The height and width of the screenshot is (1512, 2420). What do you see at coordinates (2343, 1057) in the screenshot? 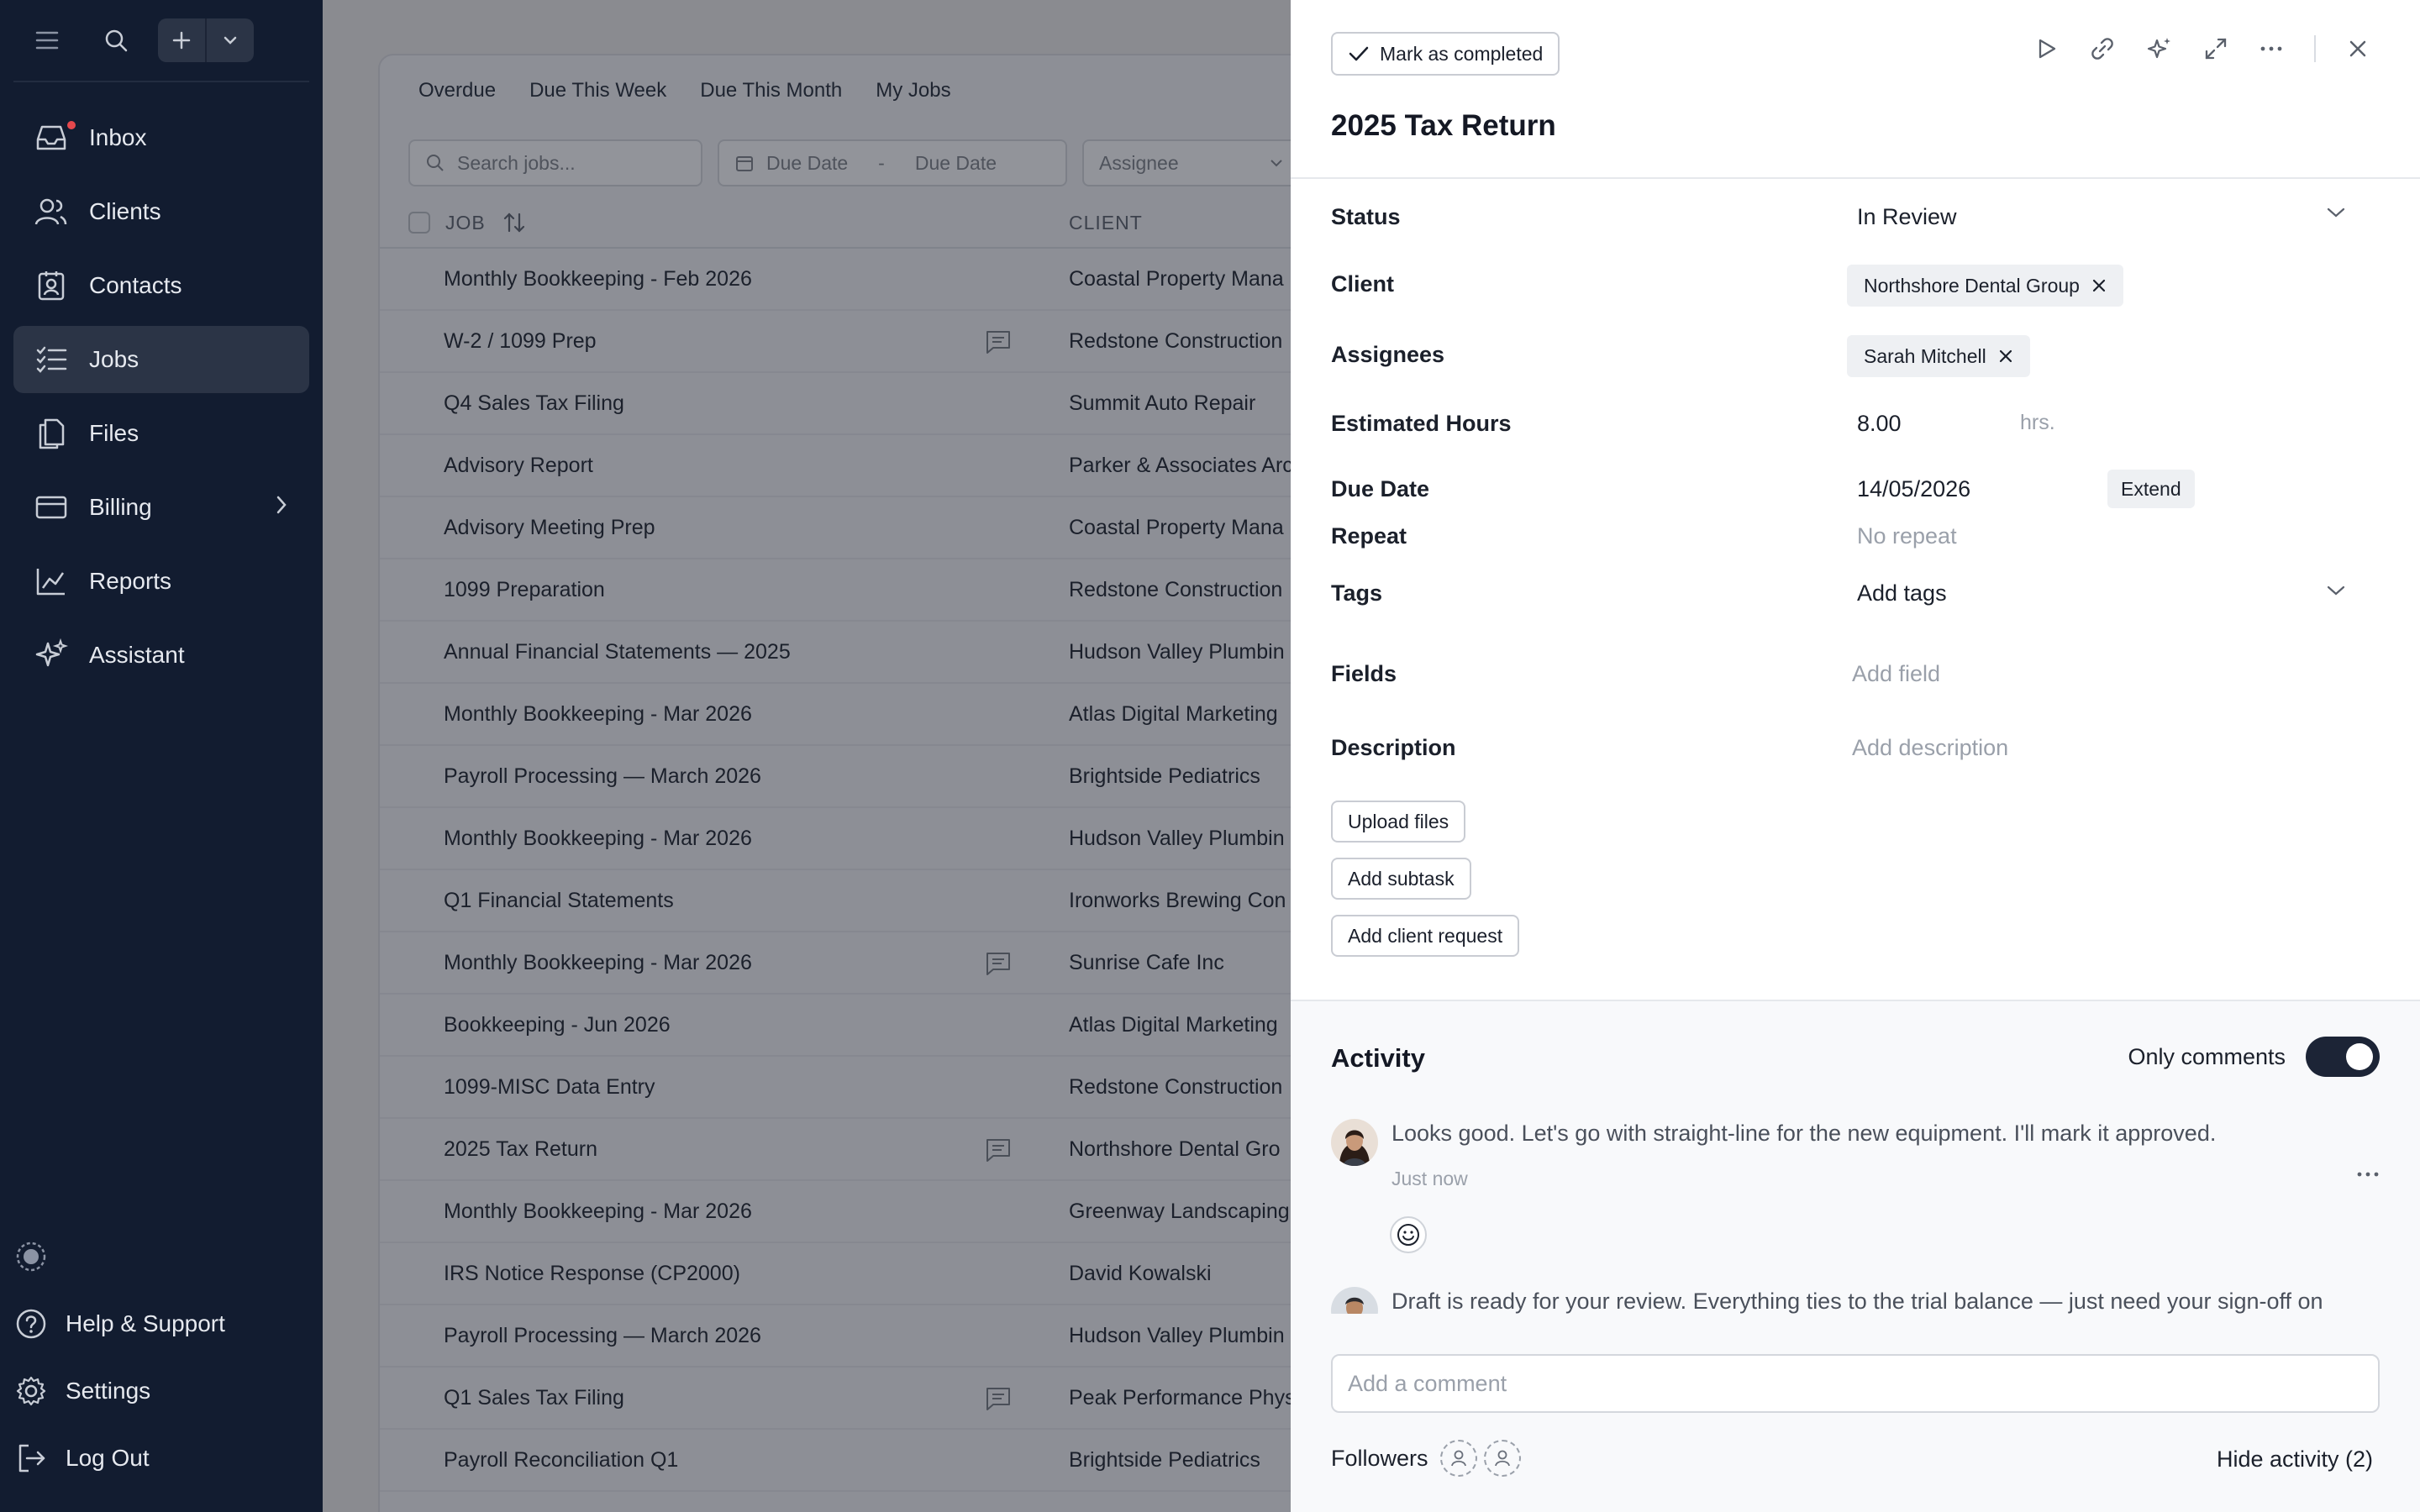
I see `only-comments-toggle` at bounding box center [2343, 1057].